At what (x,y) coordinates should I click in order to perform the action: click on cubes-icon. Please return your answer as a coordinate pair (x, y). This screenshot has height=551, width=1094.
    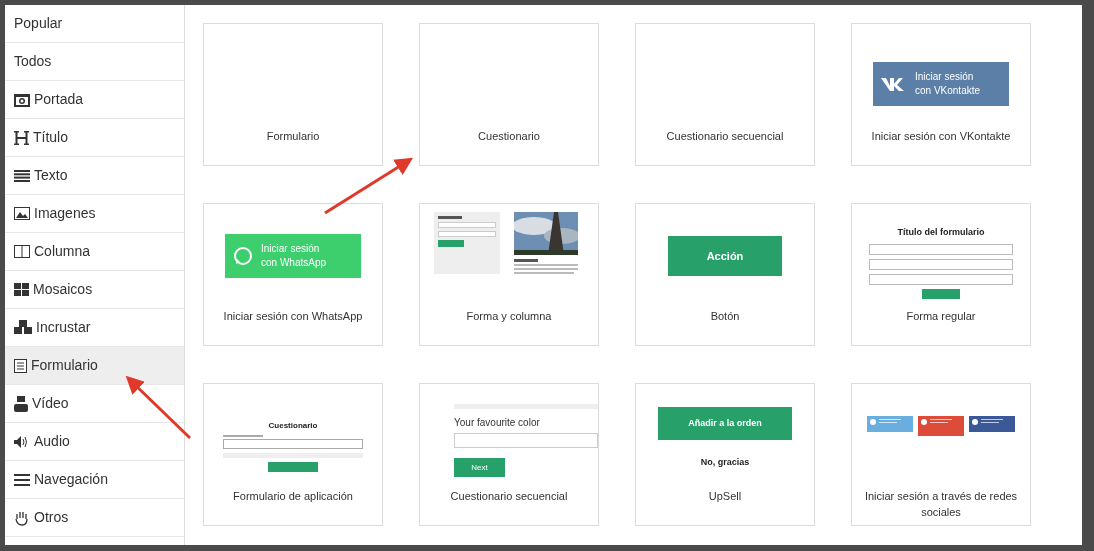
    Looking at the image, I should click on (23, 327).